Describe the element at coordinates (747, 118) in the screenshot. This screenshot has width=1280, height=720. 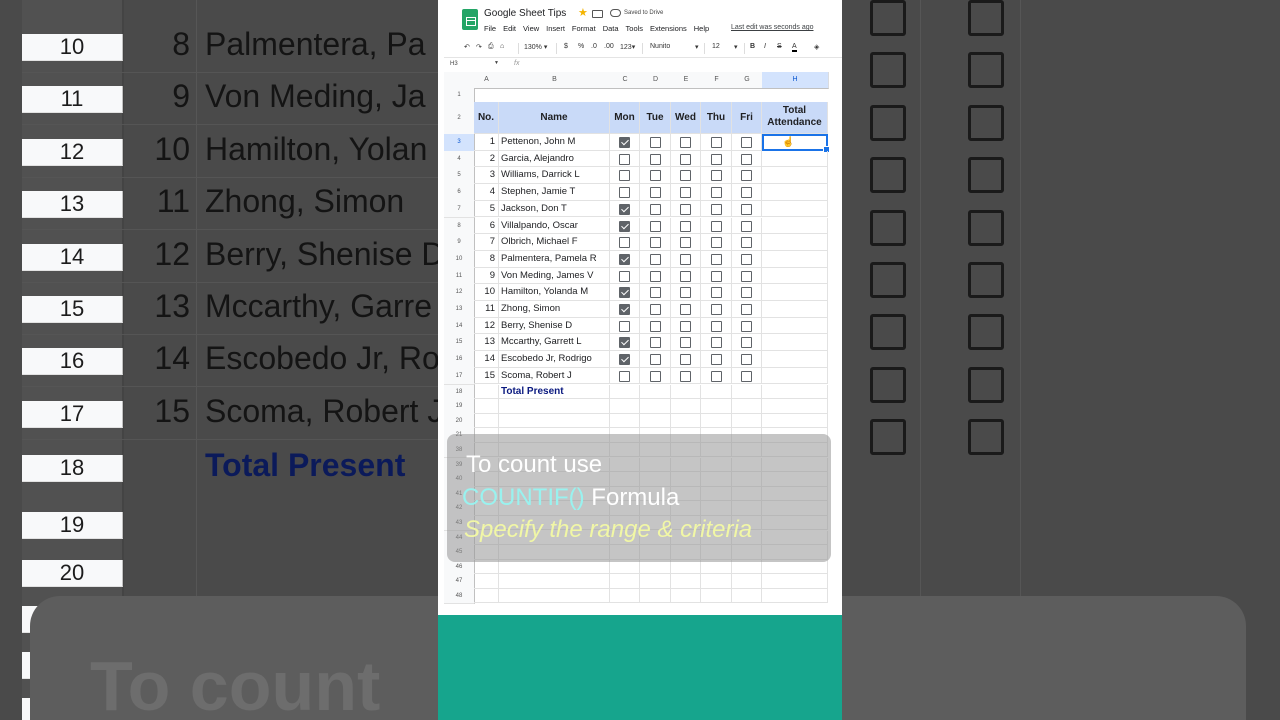
I see `header-fri: Fri` at that location.